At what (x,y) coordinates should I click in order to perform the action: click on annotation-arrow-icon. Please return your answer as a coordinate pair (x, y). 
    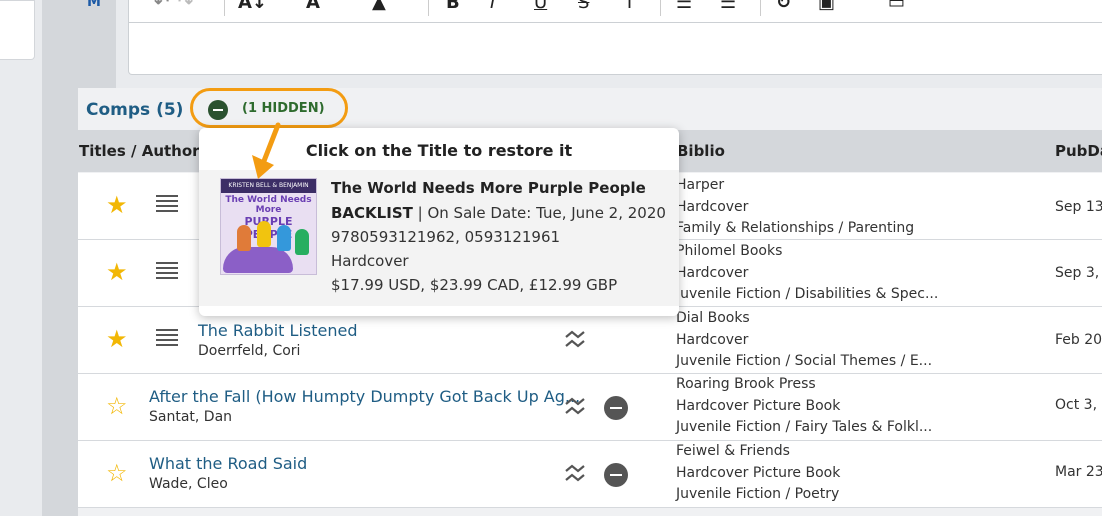
    Looking at the image, I should click on (266, 150).